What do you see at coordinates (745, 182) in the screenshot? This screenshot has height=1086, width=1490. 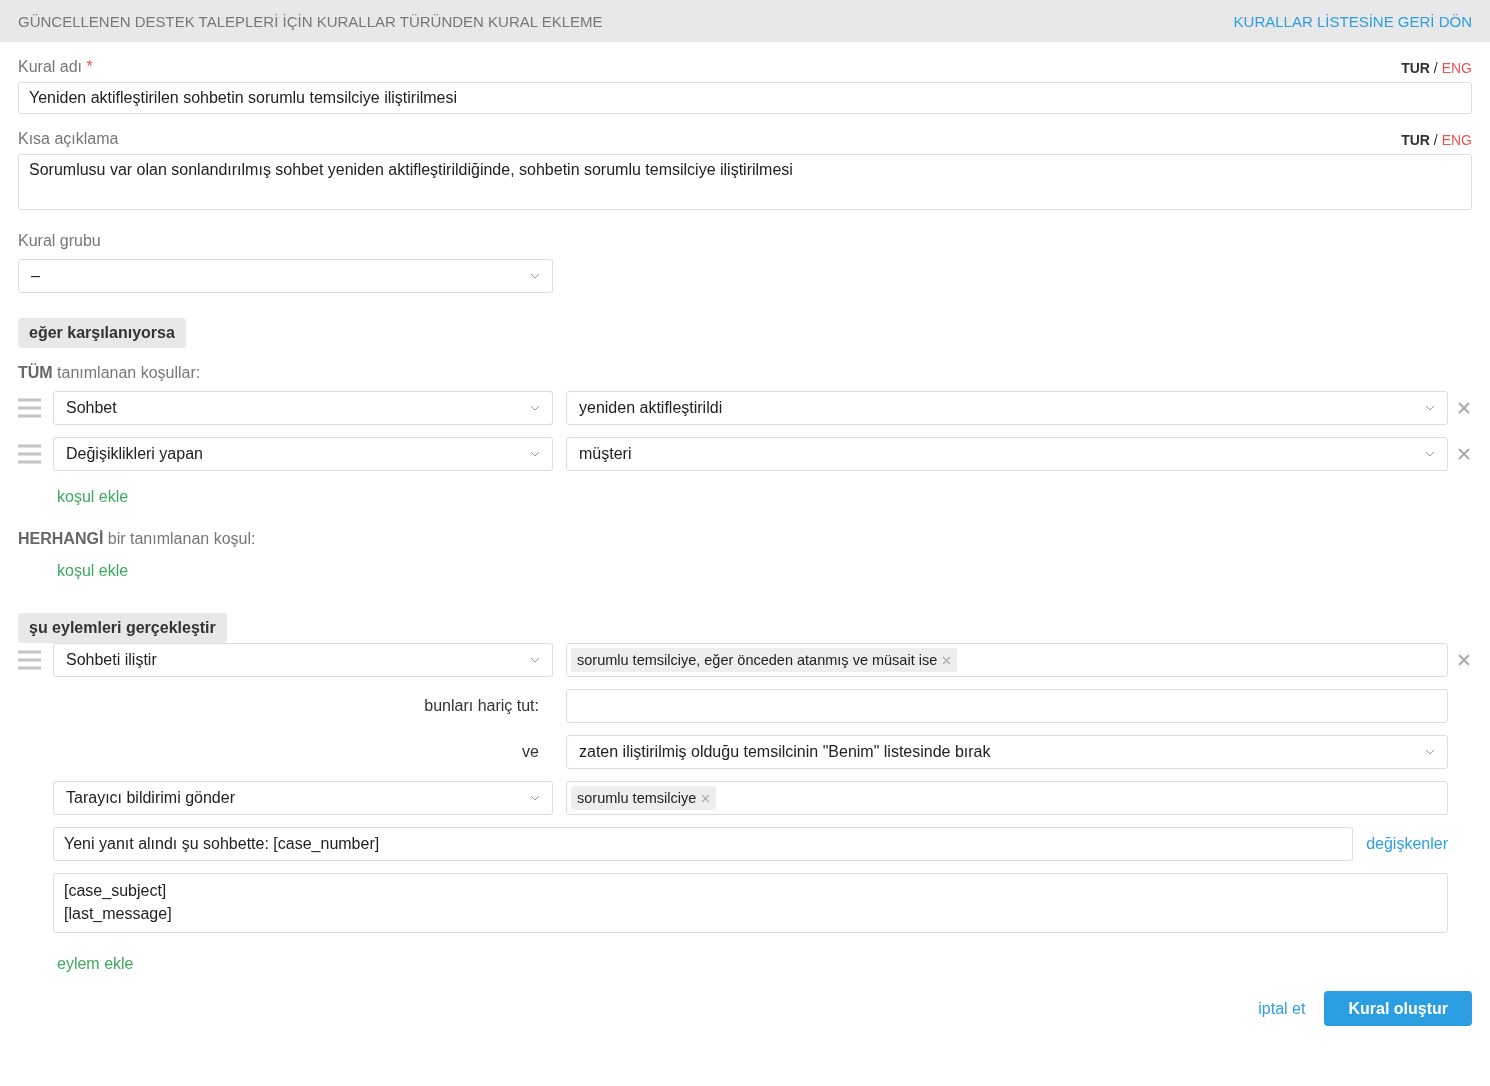 I see `description-field: Sorumlusu var olan sonlandırılmış sohbet yeniden aktifleştirildiğinde, sohbetin sorumlu temsilciye iliştirilmesi` at bounding box center [745, 182].